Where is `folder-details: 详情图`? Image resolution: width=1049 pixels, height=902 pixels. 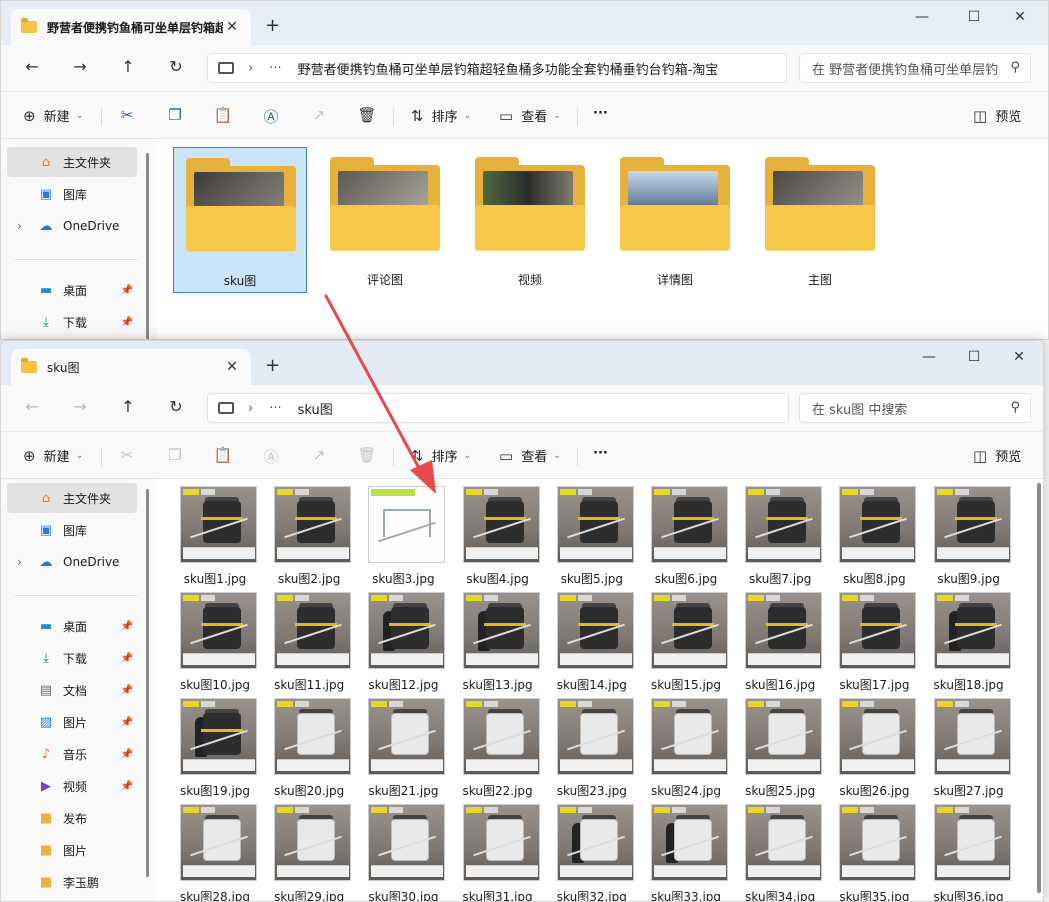 folder-details: 详情图 is located at coordinates (675, 220).